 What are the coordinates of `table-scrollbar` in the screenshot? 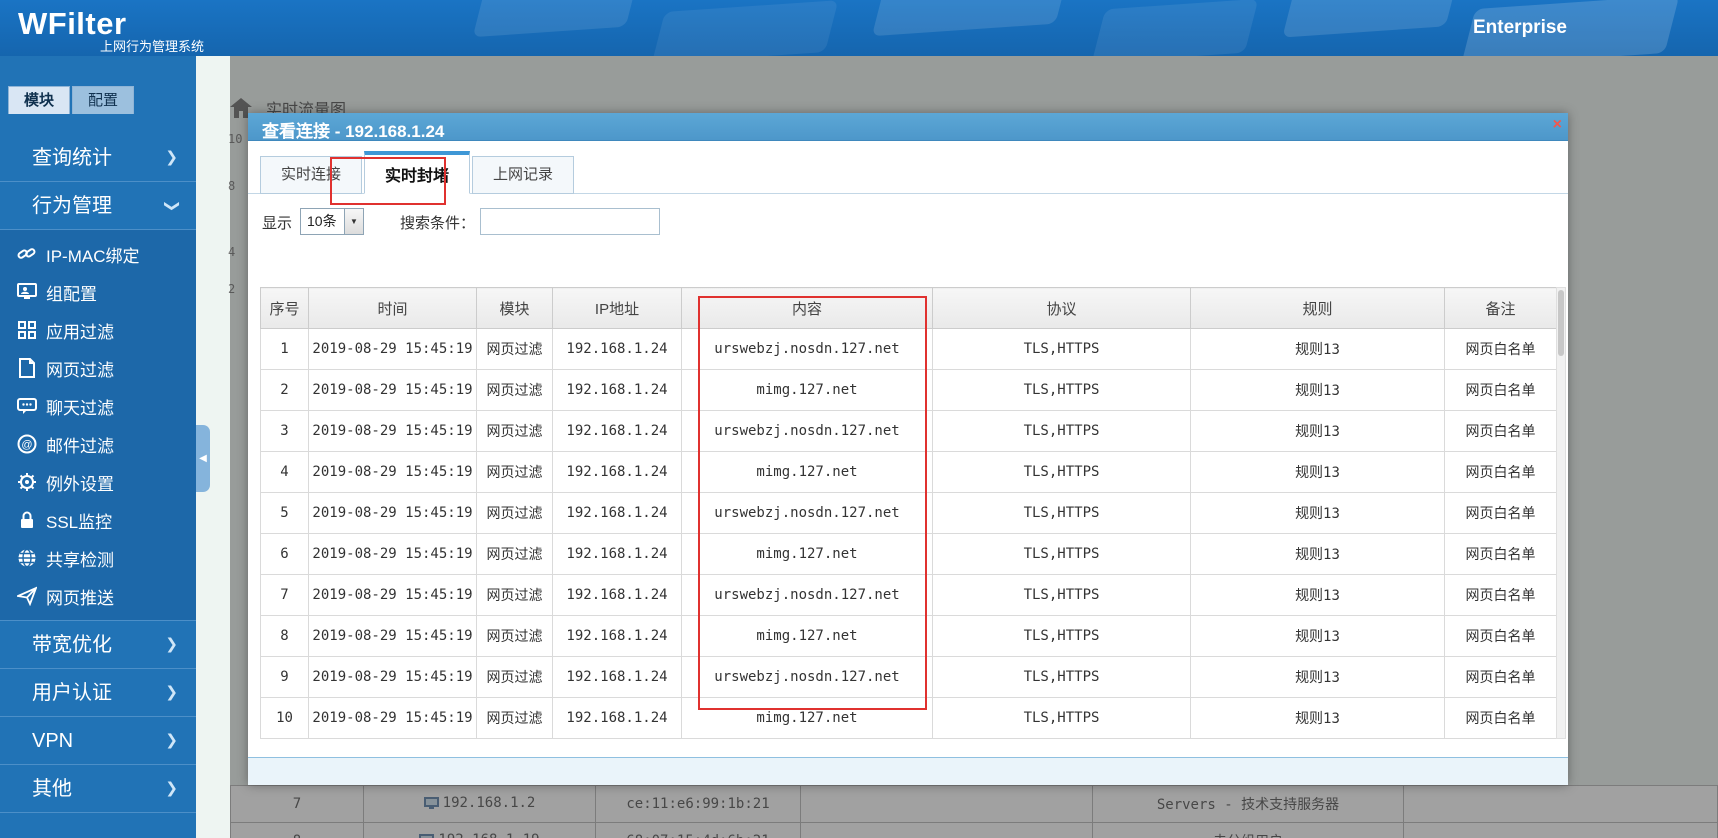 It's located at (1561, 513).